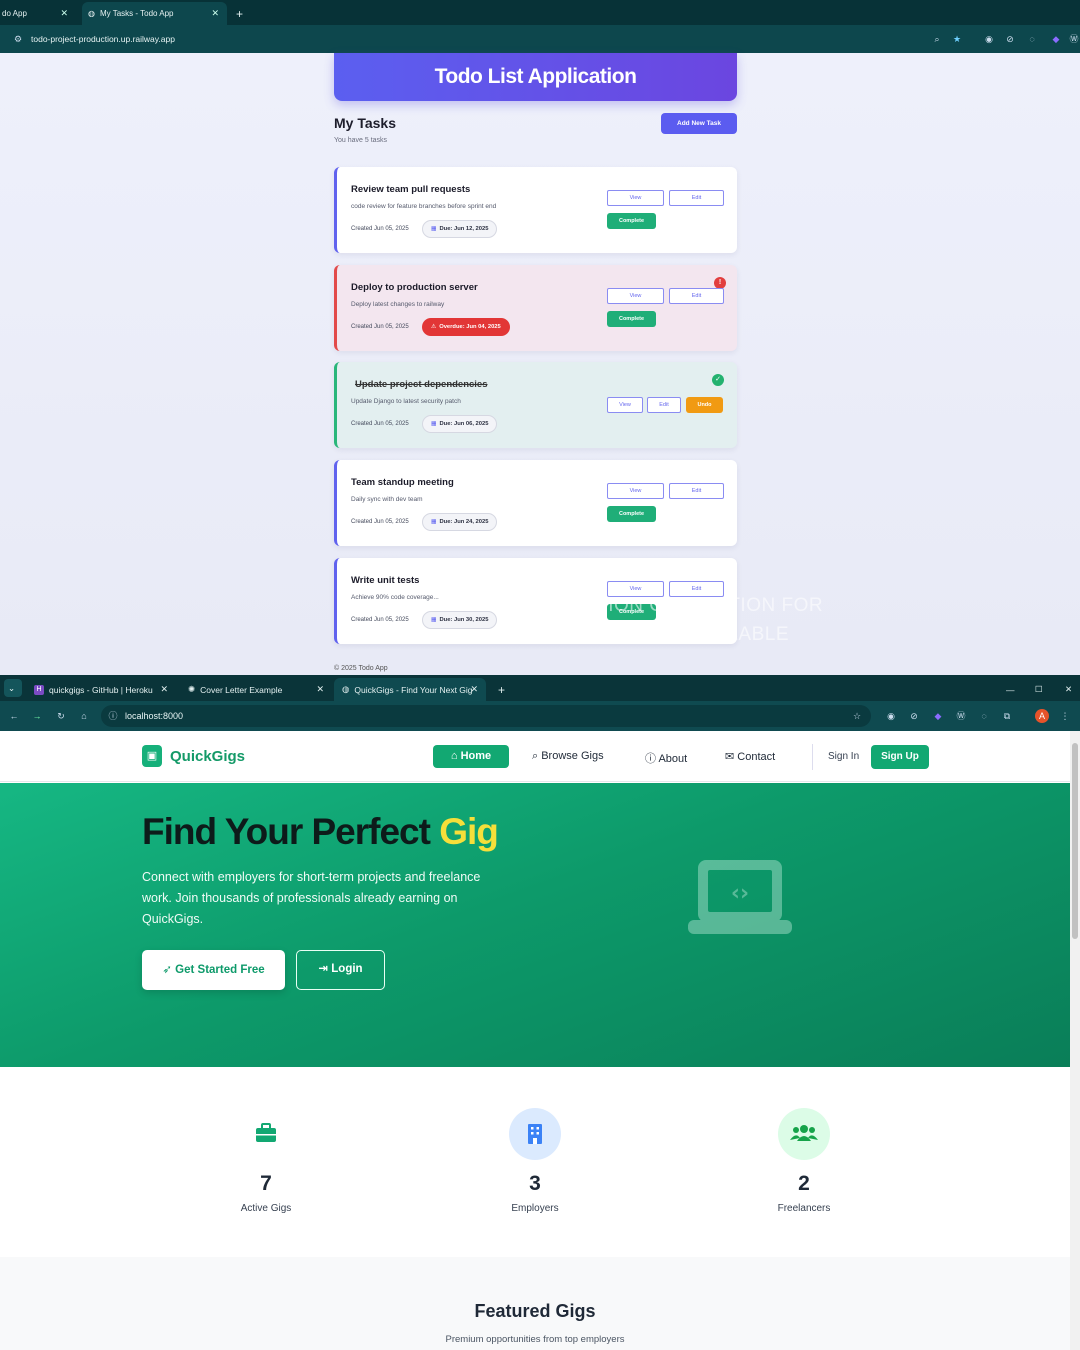 The width and height of the screenshot is (1080, 1350). Describe the element at coordinates (740, 897) in the screenshot. I see `laptop-code-icon: ‹›` at that location.